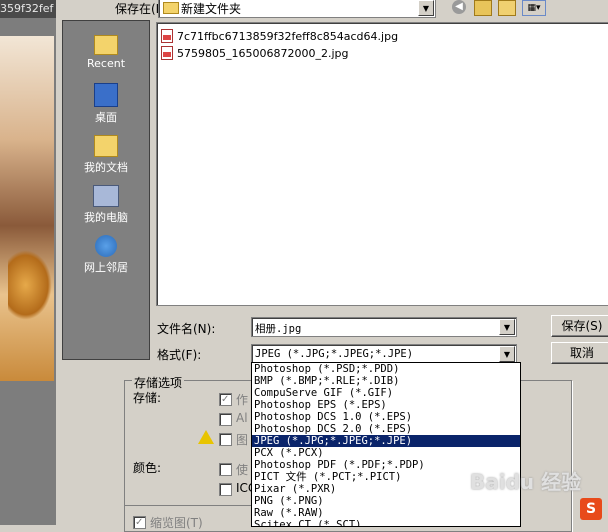 The height and width of the screenshot is (532, 608). I want to click on cancel-button: 取消, so click(579, 353).